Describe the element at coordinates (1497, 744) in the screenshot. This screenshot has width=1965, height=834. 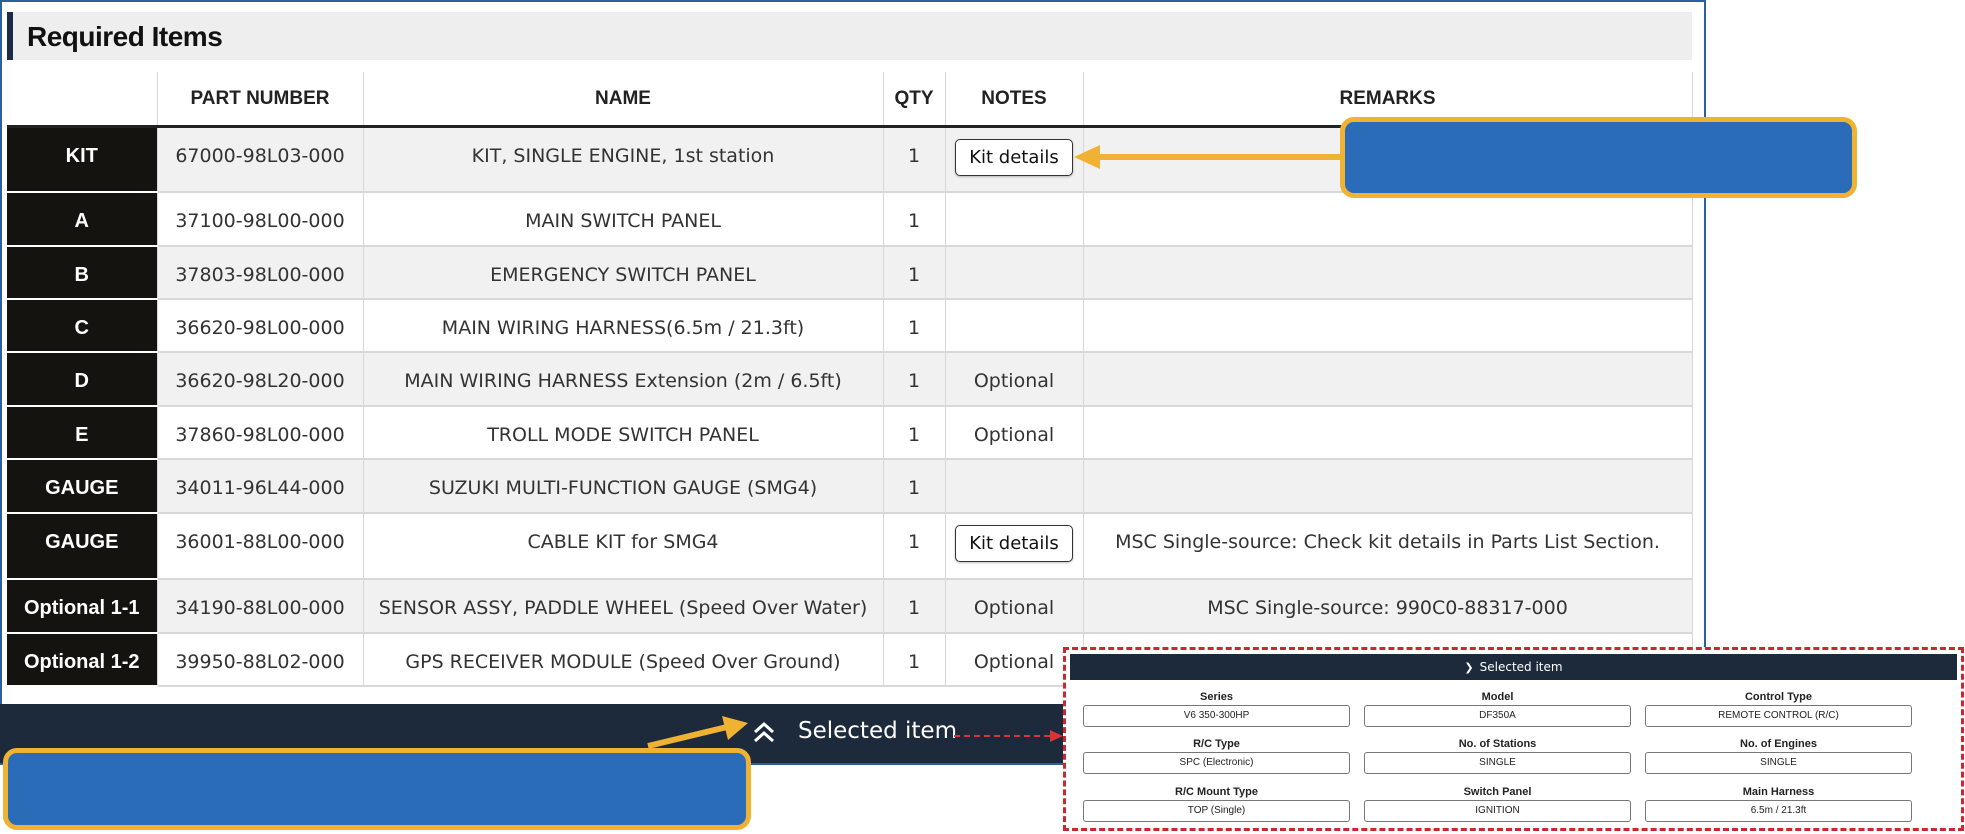
I see `stations-label: No. of Stations` at that location.